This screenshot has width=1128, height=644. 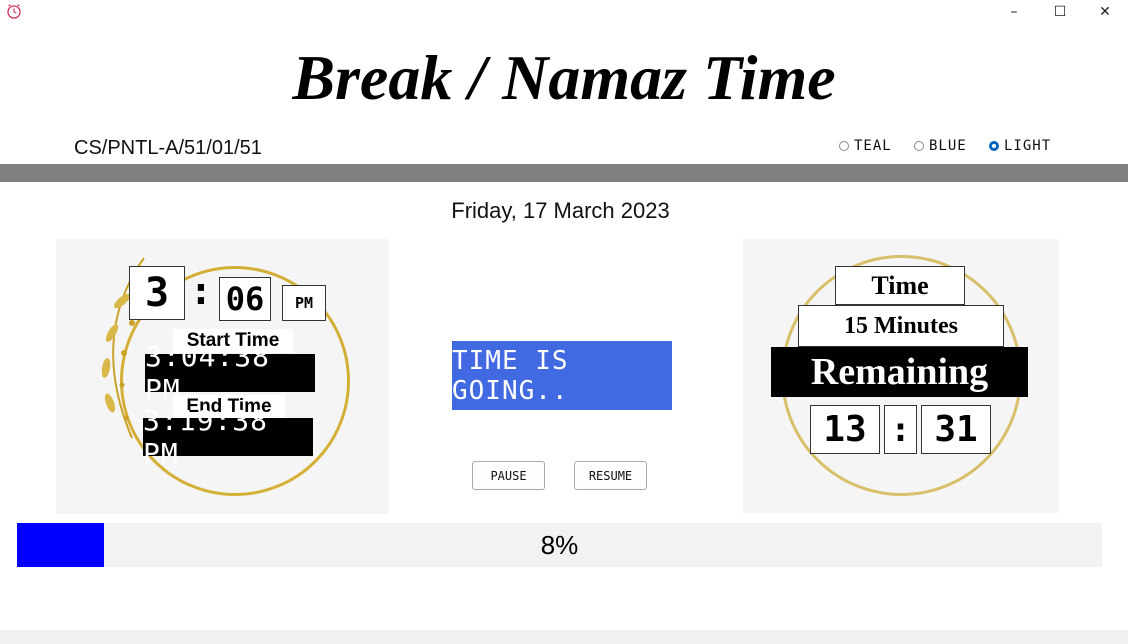 I want to click on resume-button: RESUME, so click(x=610, y=475).